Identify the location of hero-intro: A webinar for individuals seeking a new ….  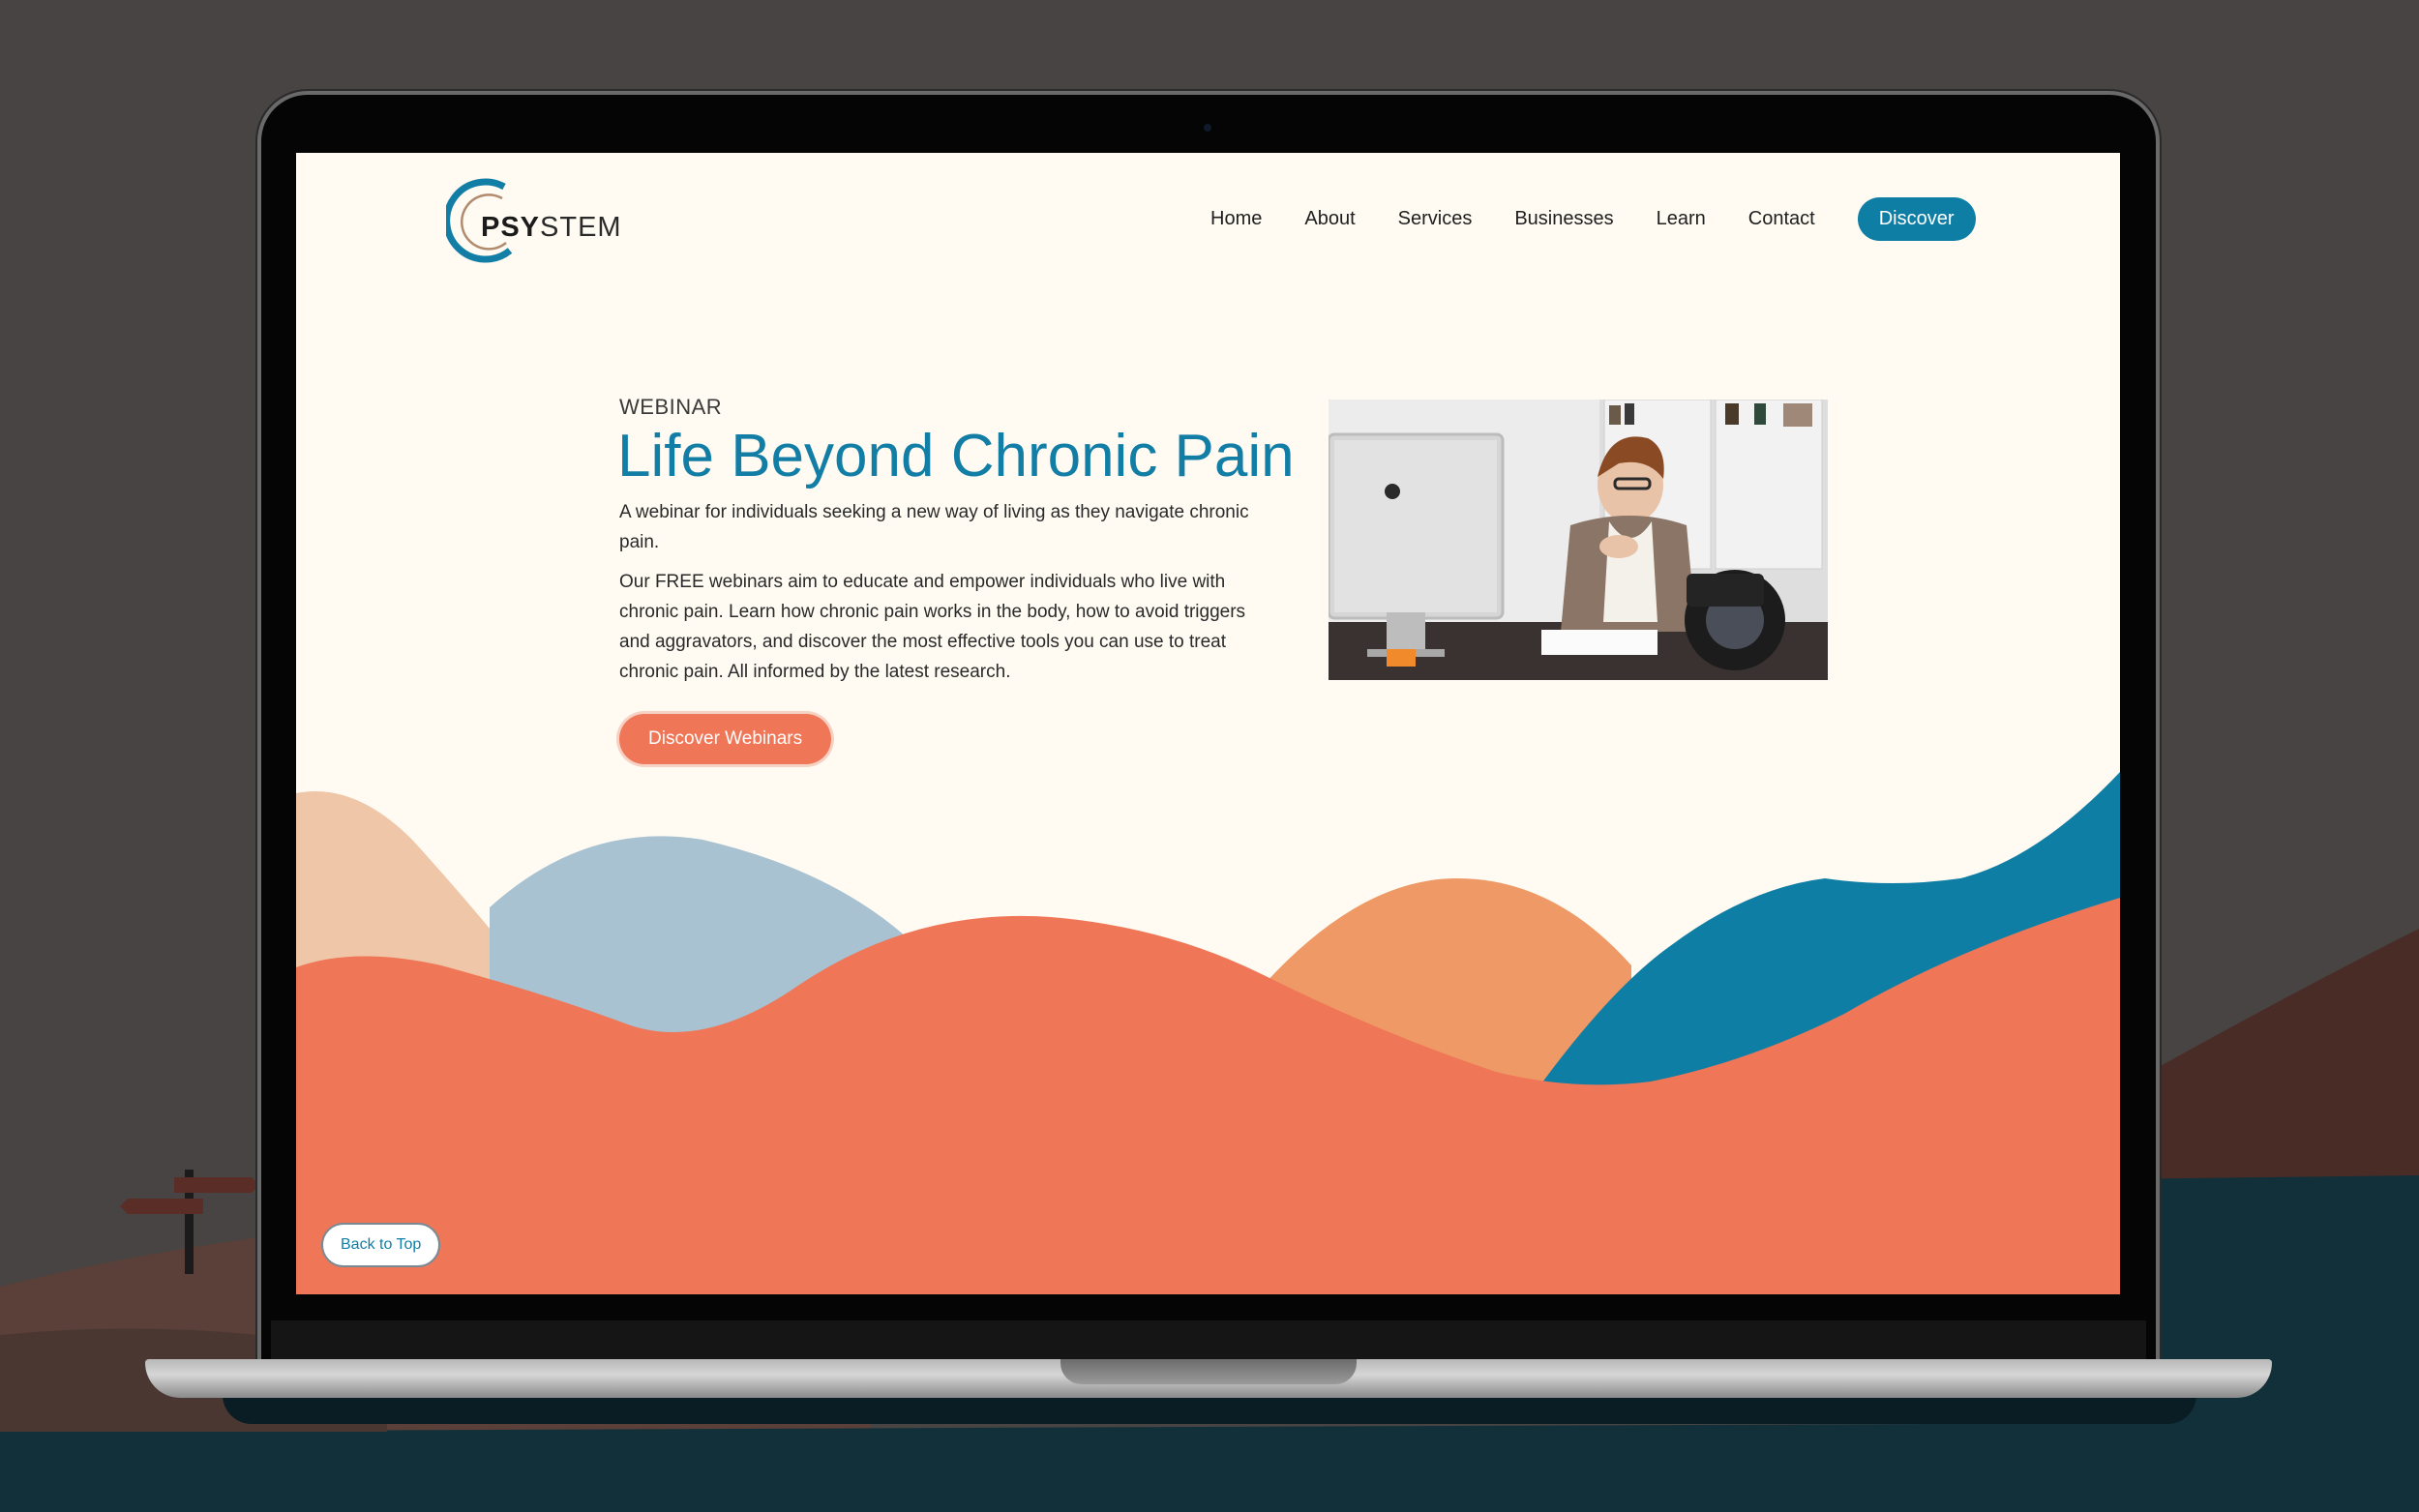
(934, 527).